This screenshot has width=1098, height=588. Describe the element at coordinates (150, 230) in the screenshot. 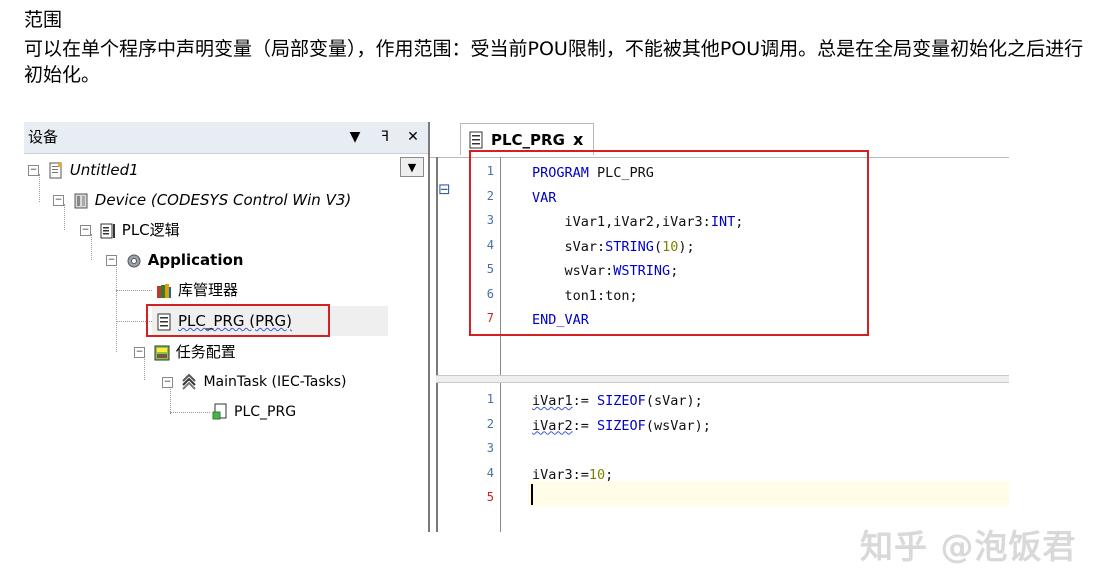

I see `tree-label-plc-logic: PLC逻辑` at that location.